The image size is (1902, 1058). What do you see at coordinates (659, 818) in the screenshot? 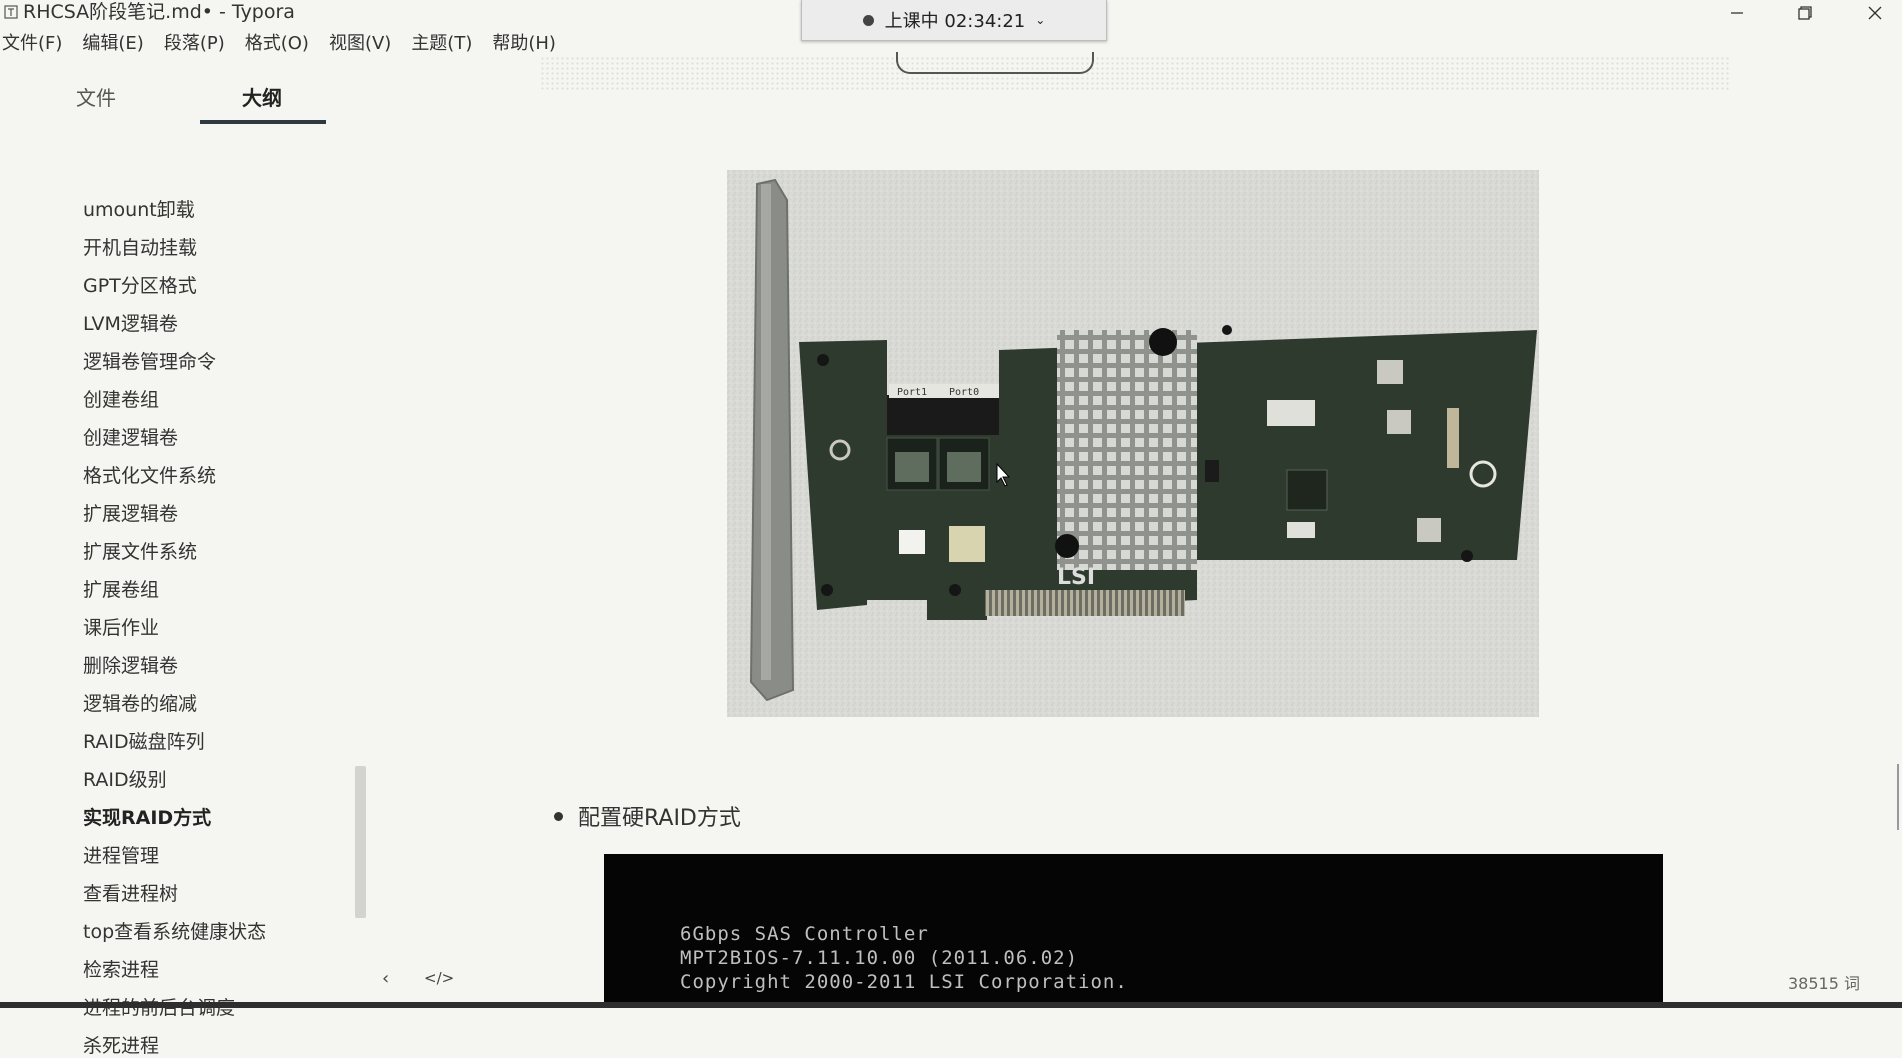
I see `bullet-text: 配置硬RAID方式` at bounding box center [659, 818].